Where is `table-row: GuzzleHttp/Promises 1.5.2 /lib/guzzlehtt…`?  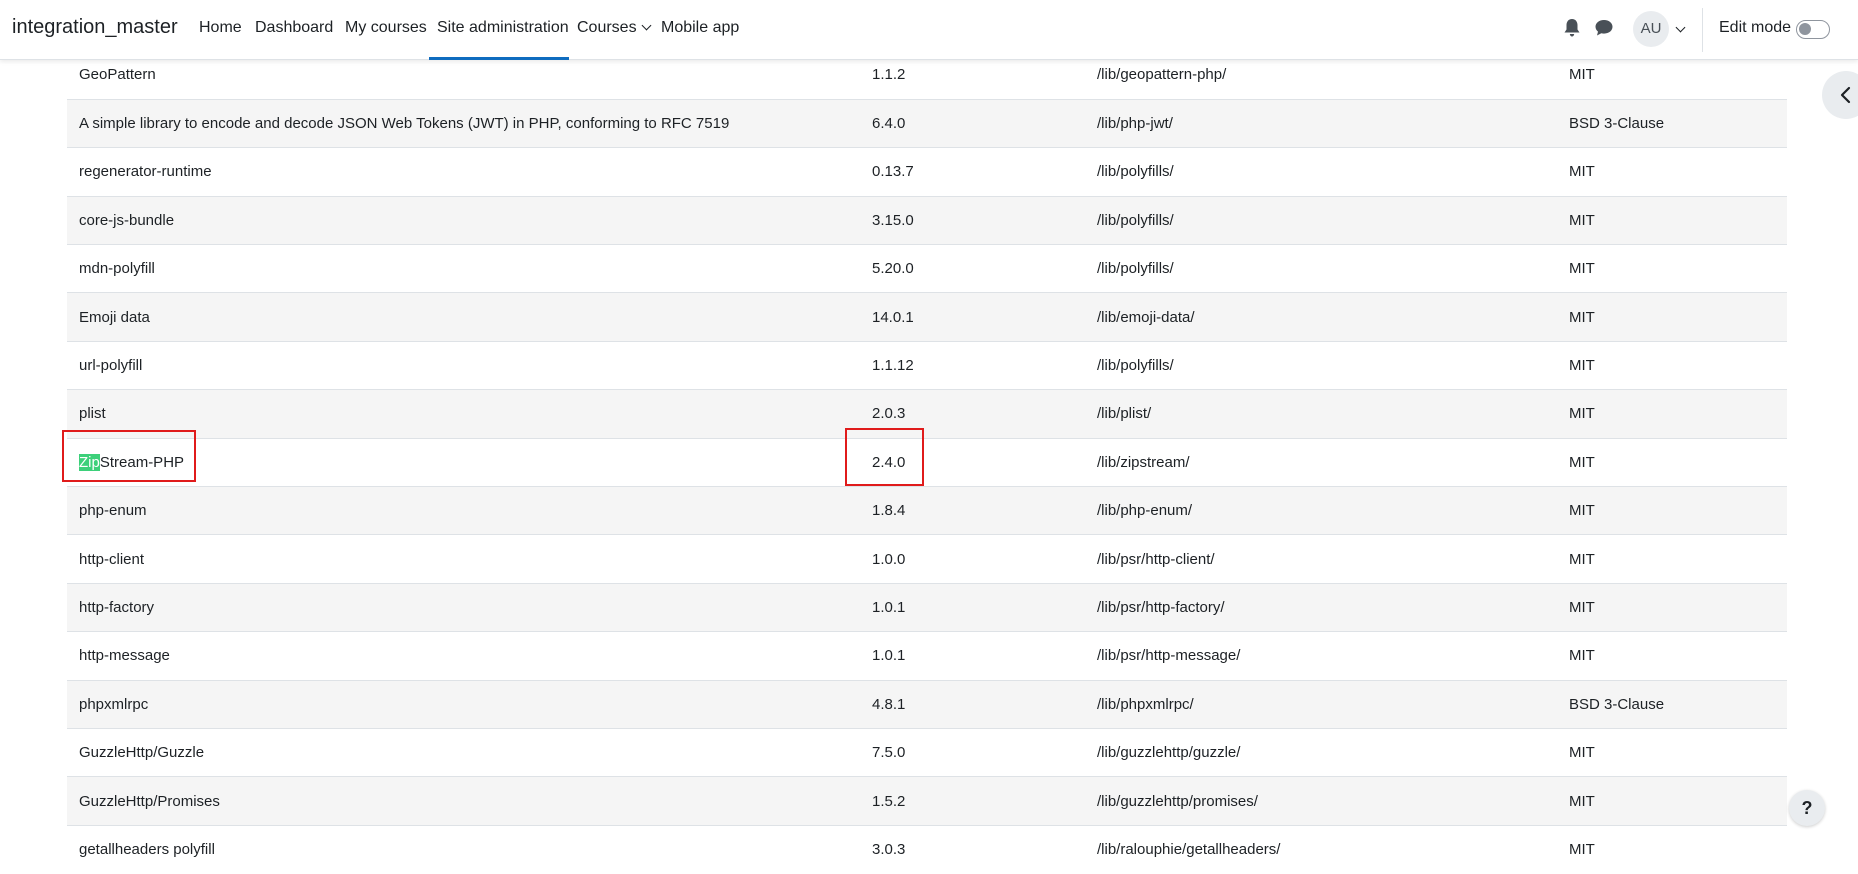 table-row: GuzzleHttp/Promises 1.5.2 /lib/guzzlehtt… is located at coordinates (927, 801).